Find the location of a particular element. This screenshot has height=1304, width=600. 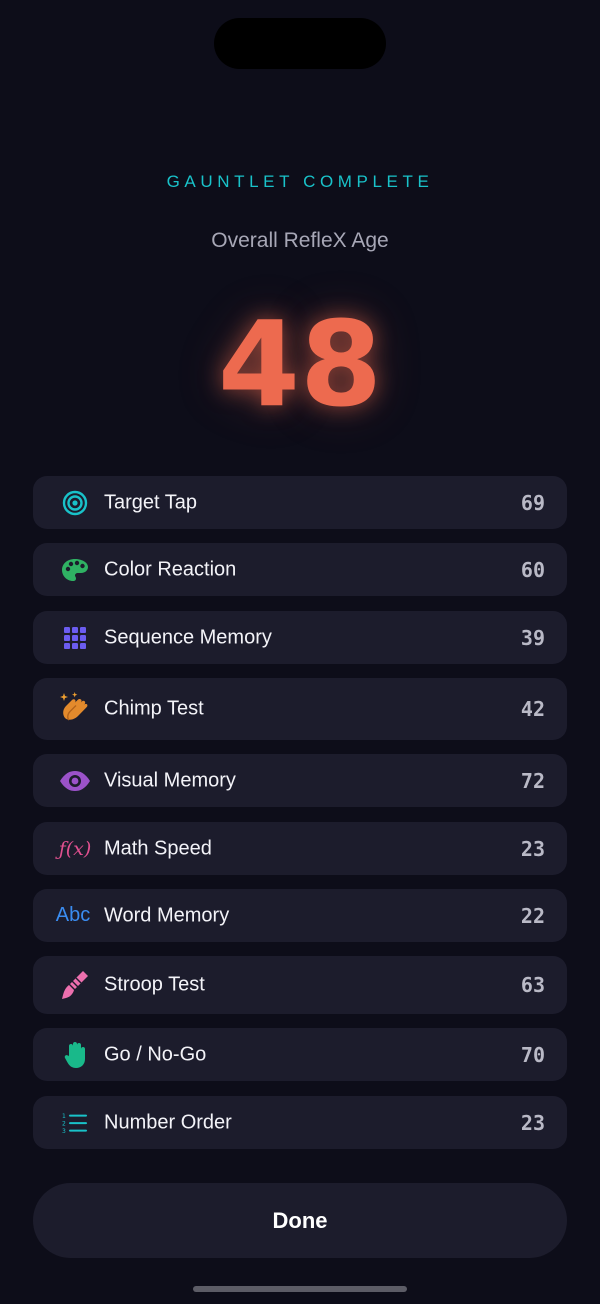

function-icon: ƒ(x) is located at coordinates (75, 849).